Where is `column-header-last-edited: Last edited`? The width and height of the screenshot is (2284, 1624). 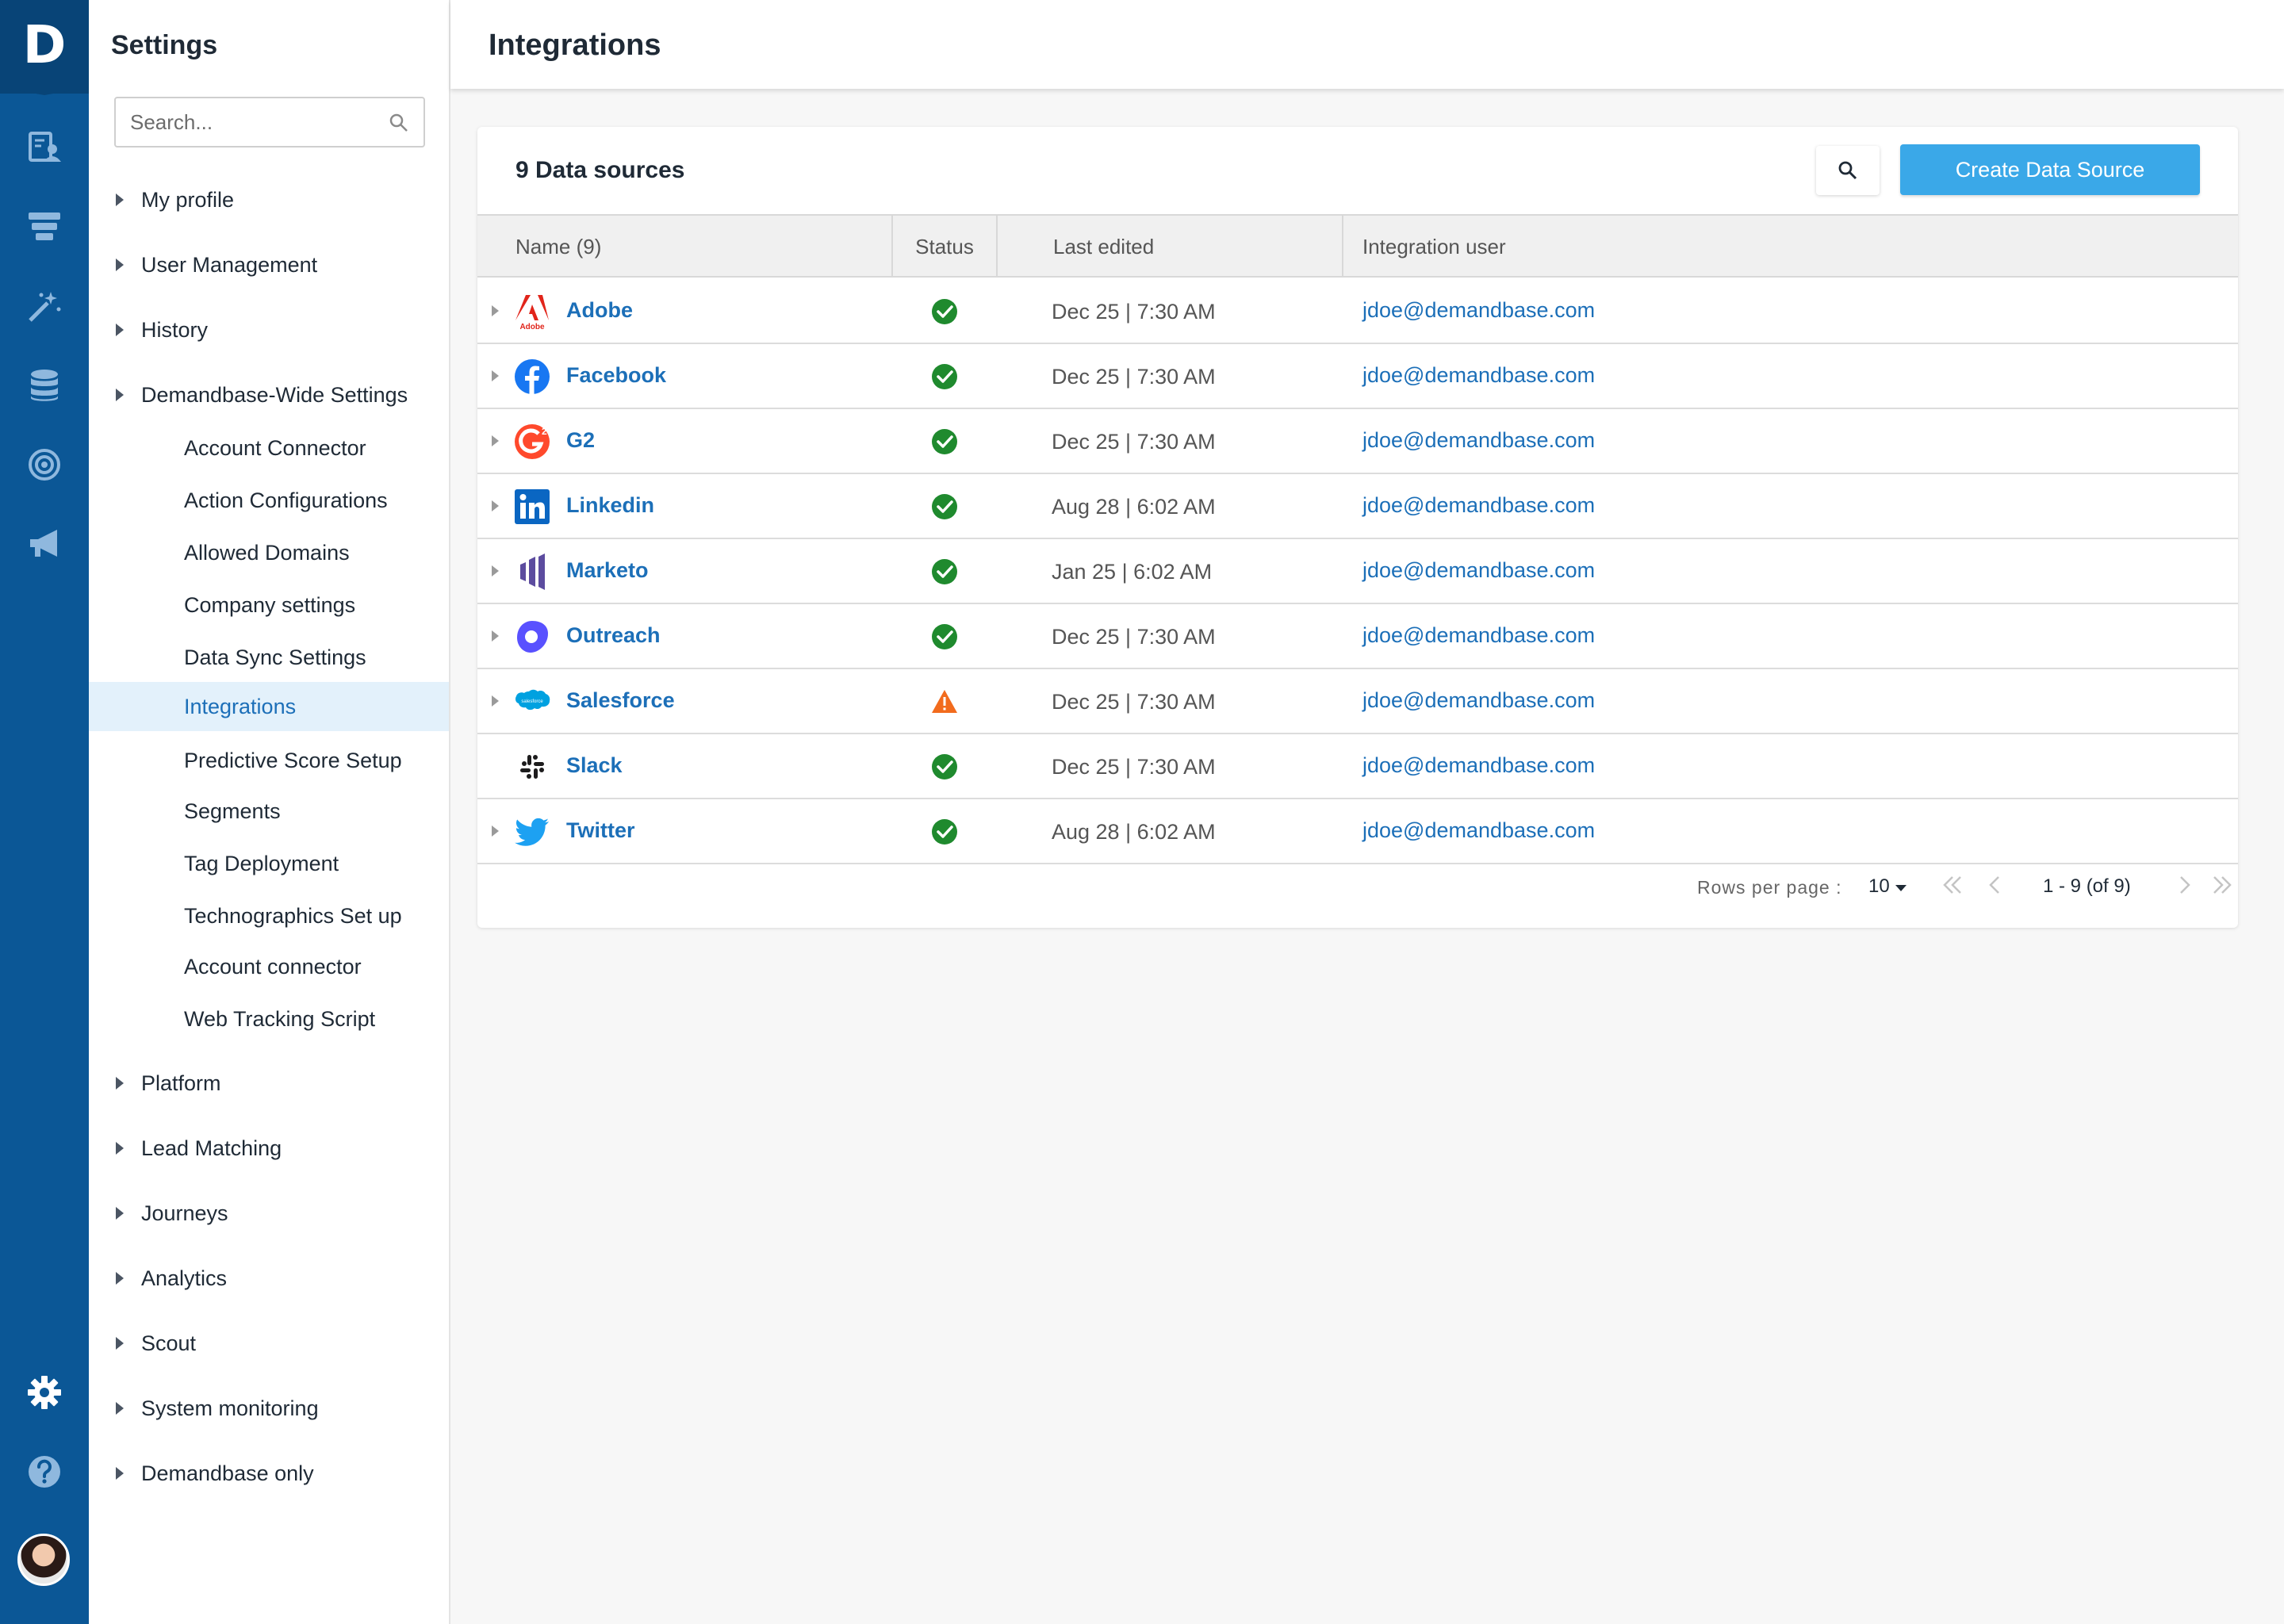 column-header-last-edited: Last edited is located at coordinates (1170, 247).